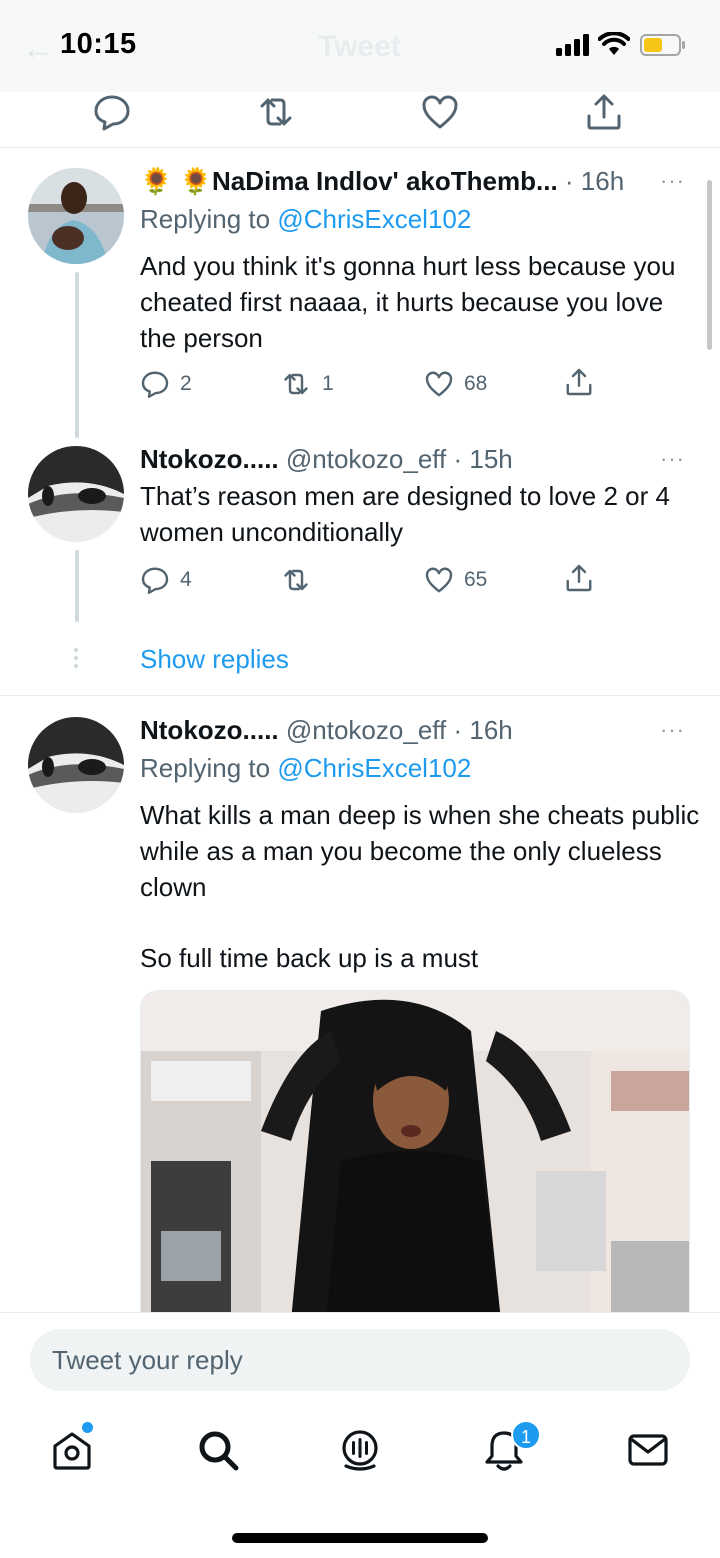  What do you see at coordinates (76, 660) in the screenshot?
I see `thread-dots` at bounding box center [76, 660].